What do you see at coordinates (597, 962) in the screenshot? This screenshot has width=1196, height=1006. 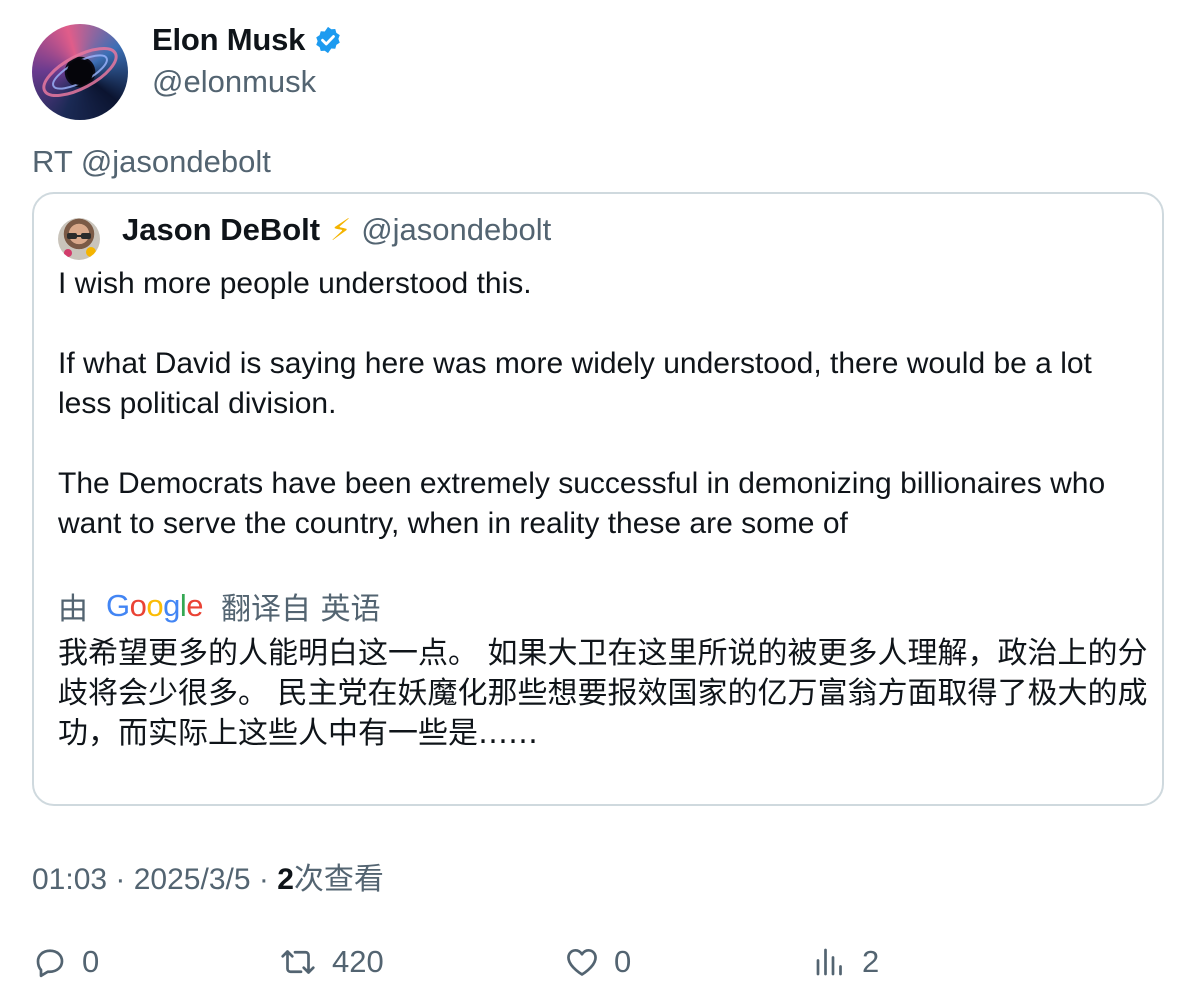 I see `like-button: 0` at bounding box center [597, 962].